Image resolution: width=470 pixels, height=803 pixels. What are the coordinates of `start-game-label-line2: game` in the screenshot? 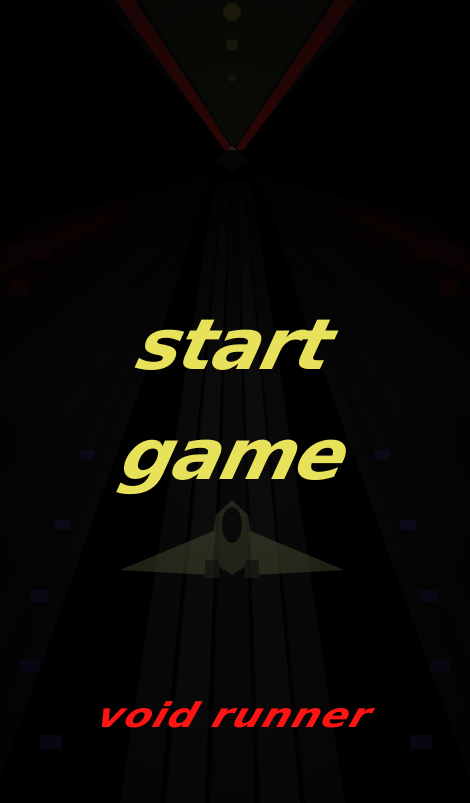 It's located at (235, 455).